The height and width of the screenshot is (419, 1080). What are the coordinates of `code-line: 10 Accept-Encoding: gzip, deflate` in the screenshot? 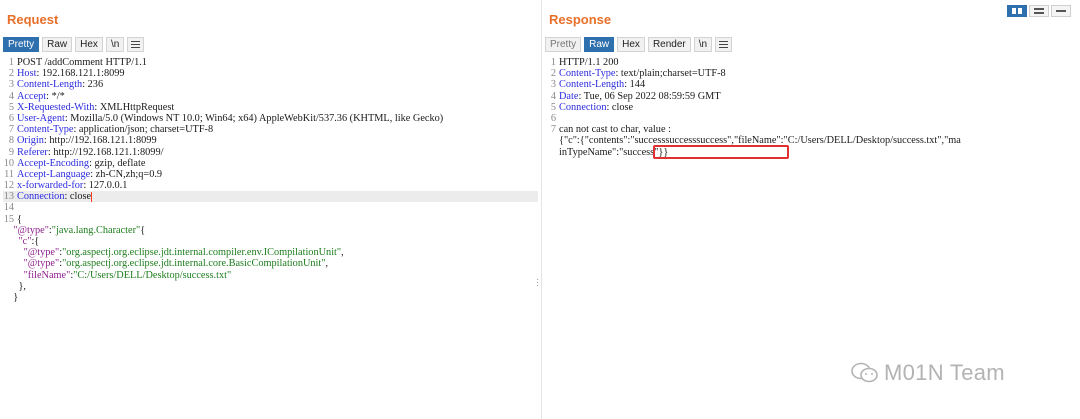 It's located at (74, 163).